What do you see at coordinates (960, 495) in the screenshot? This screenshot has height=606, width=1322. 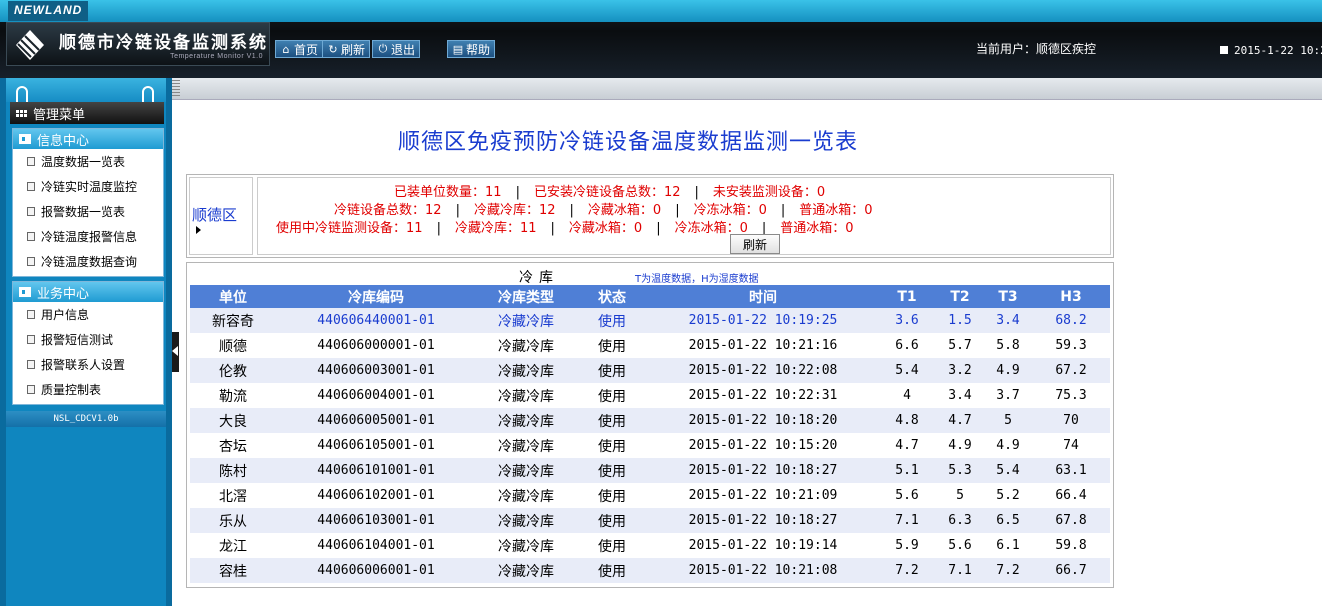 I see `t2-cell: 5` at bounding box center [960, 495].